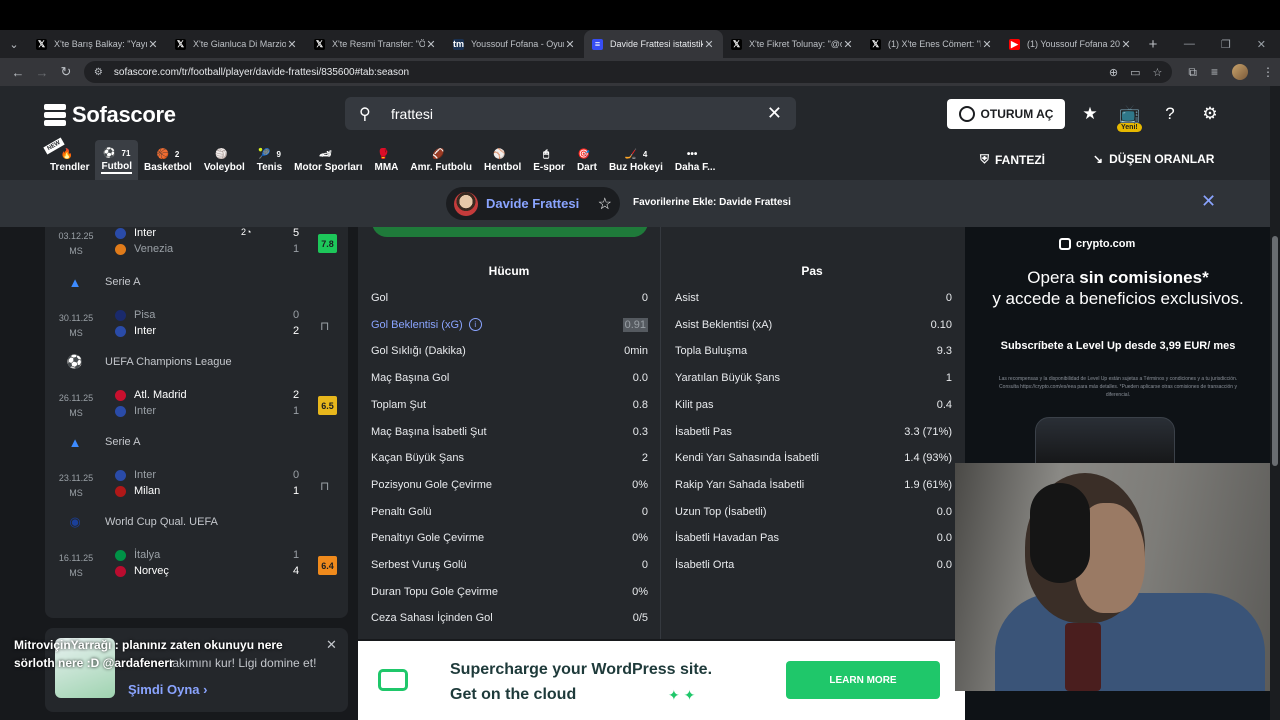 This screenshot has width=1280, height=720. I want to click on sport-count: 4, so click(645, 154).